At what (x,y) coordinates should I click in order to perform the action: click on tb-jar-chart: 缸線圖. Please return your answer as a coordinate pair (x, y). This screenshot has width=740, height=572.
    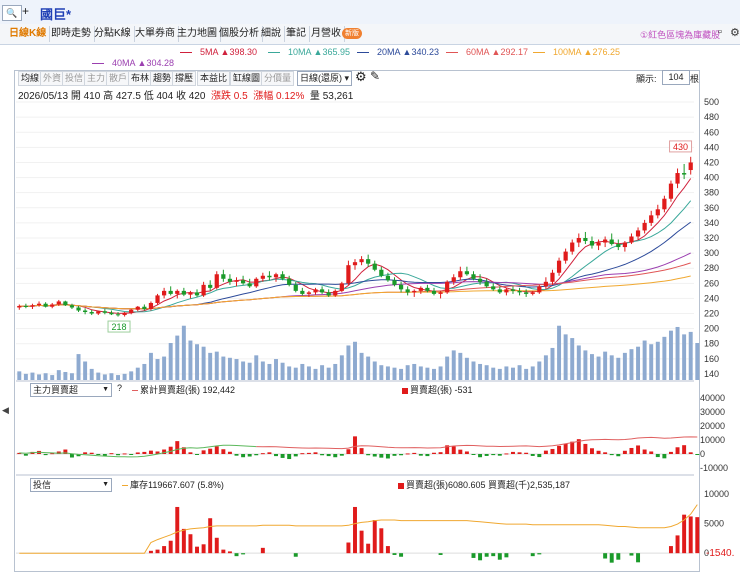
    Looking at the image, I should click on (247, 78).